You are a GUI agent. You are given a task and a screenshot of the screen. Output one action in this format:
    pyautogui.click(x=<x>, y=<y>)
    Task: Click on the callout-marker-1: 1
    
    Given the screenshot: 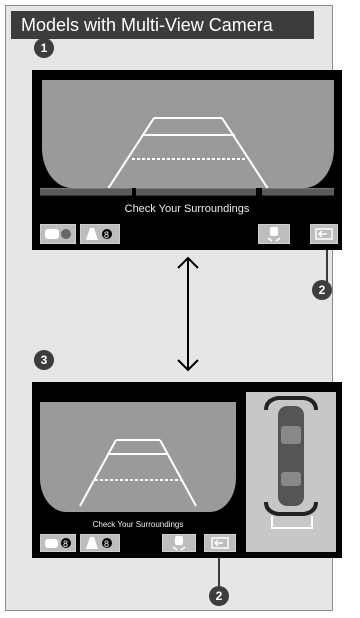 What is the action you would take?
    pyautogui.click(x=44, y=48)
    